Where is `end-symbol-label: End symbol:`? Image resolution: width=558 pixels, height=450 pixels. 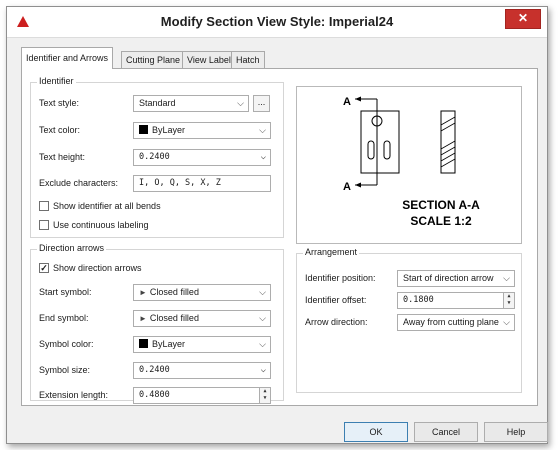
end-symbol-label: End symbol: is located at coordinates (64, 318).